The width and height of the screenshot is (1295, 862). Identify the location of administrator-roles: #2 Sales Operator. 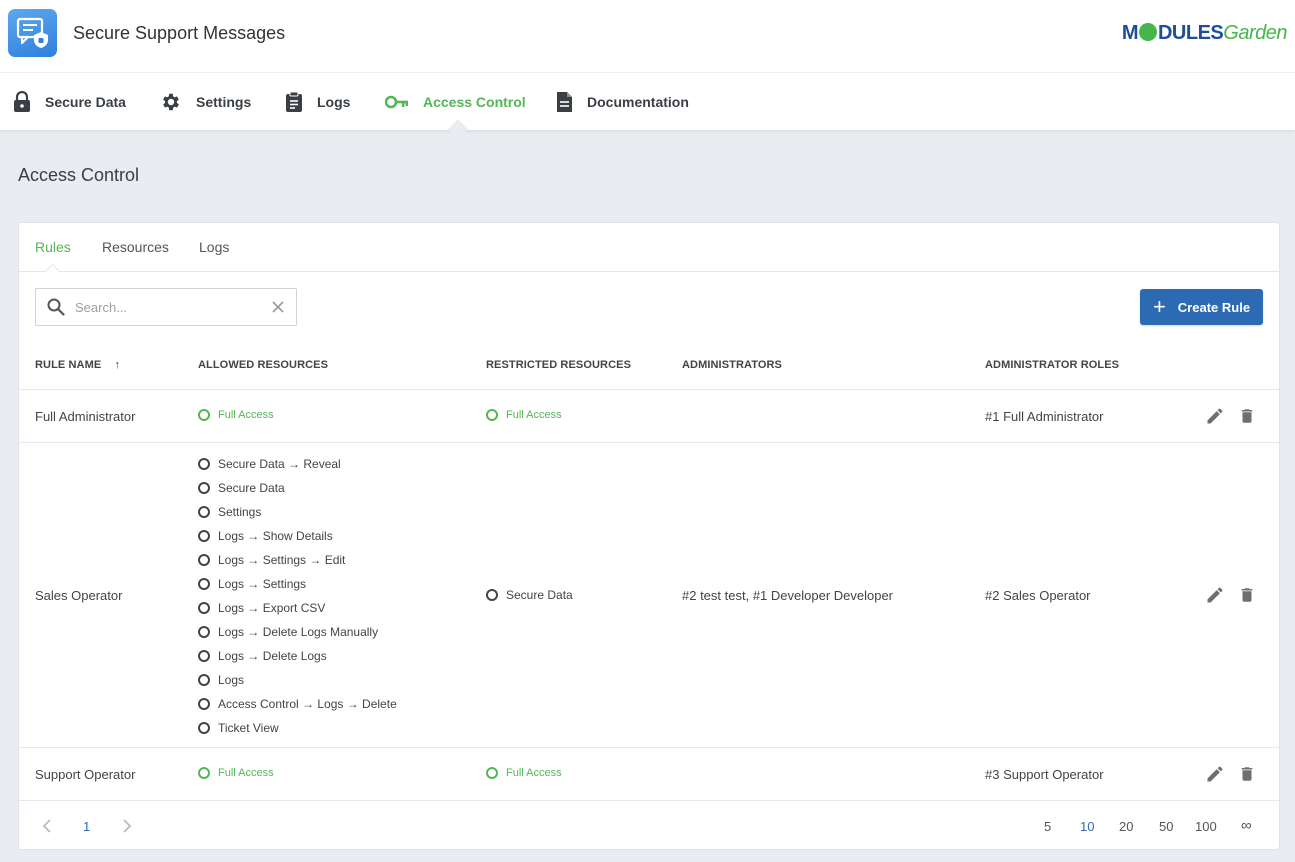
(1038, 595).